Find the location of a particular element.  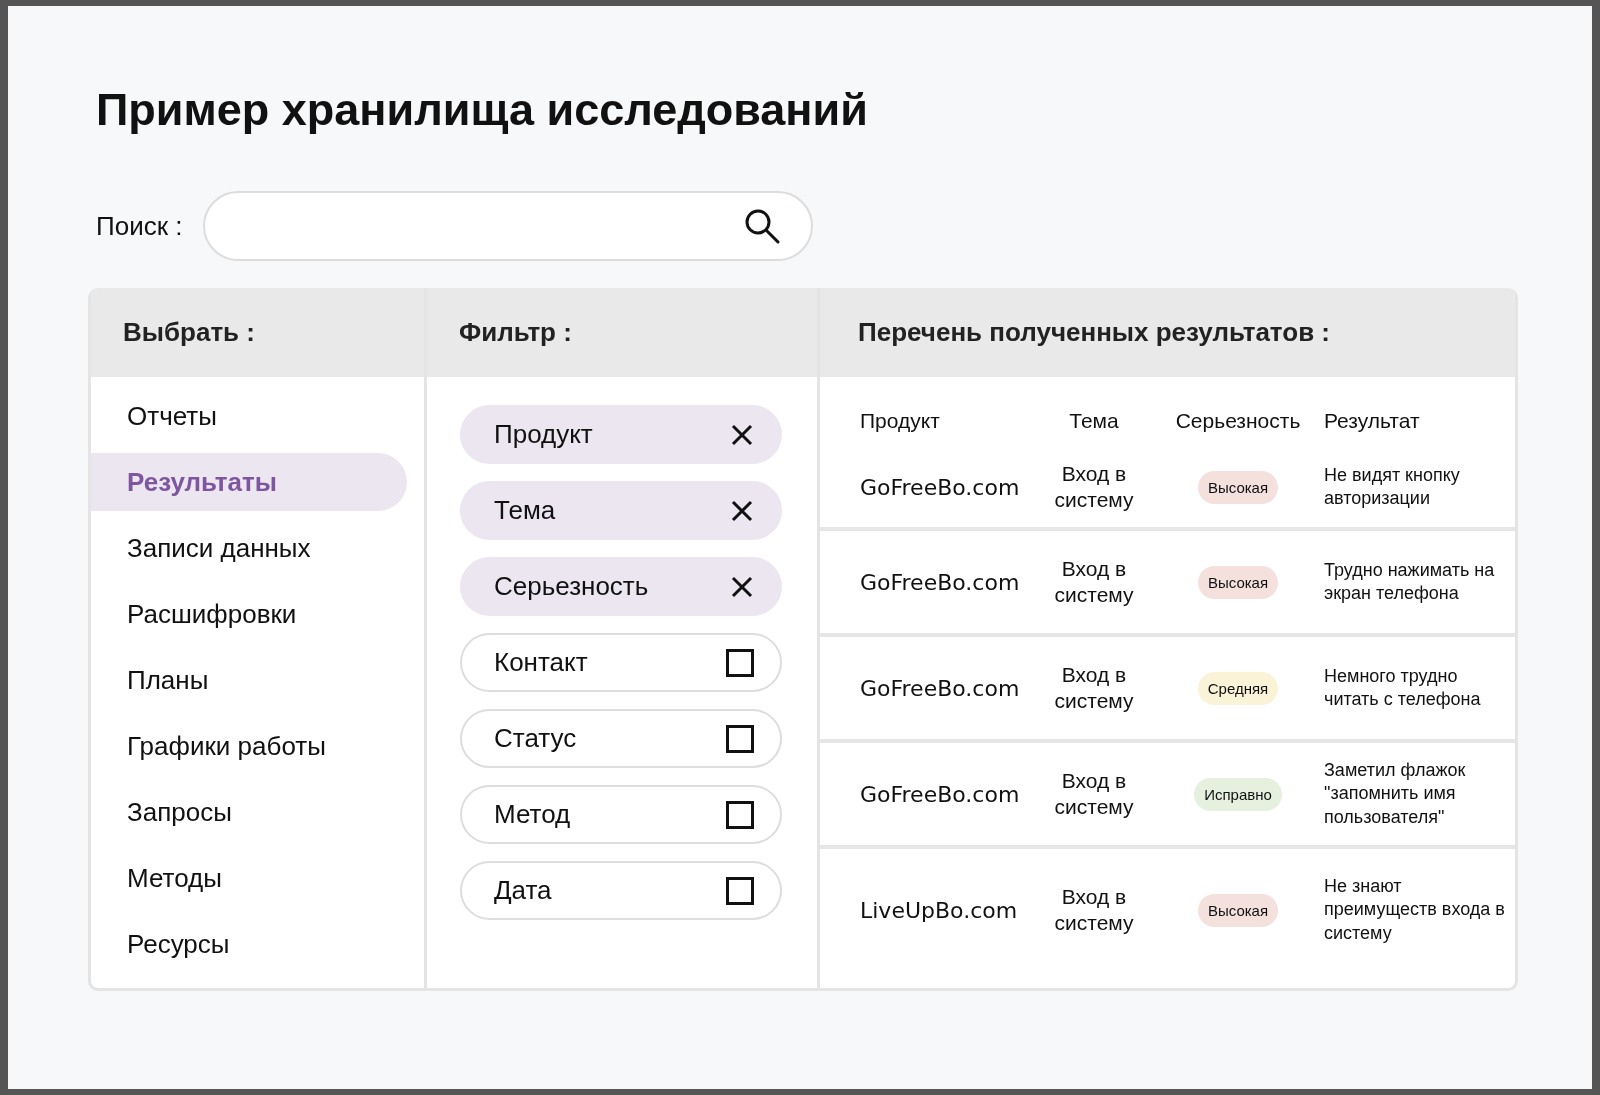

severity-tag: Исправно is located at coordinates (1238, 794).